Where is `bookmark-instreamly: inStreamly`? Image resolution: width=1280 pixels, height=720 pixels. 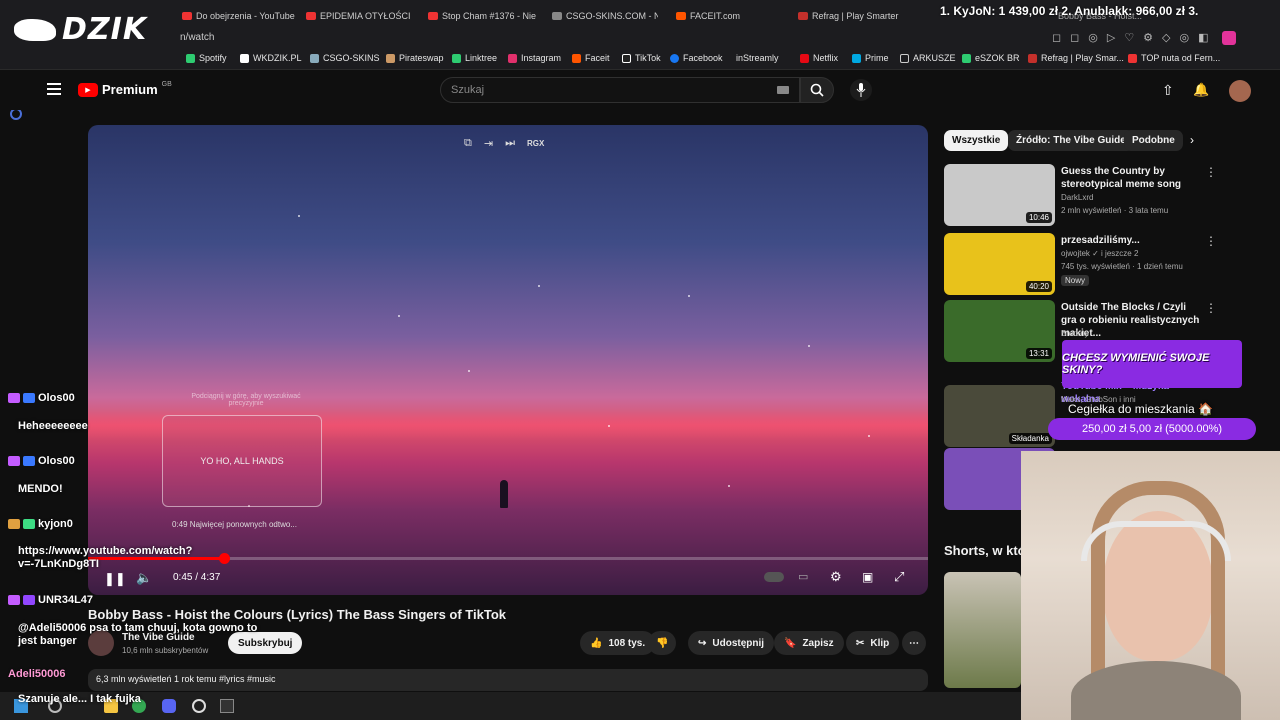 bookmark-instreamly: inStreamly is located at coordinates (757, 58).